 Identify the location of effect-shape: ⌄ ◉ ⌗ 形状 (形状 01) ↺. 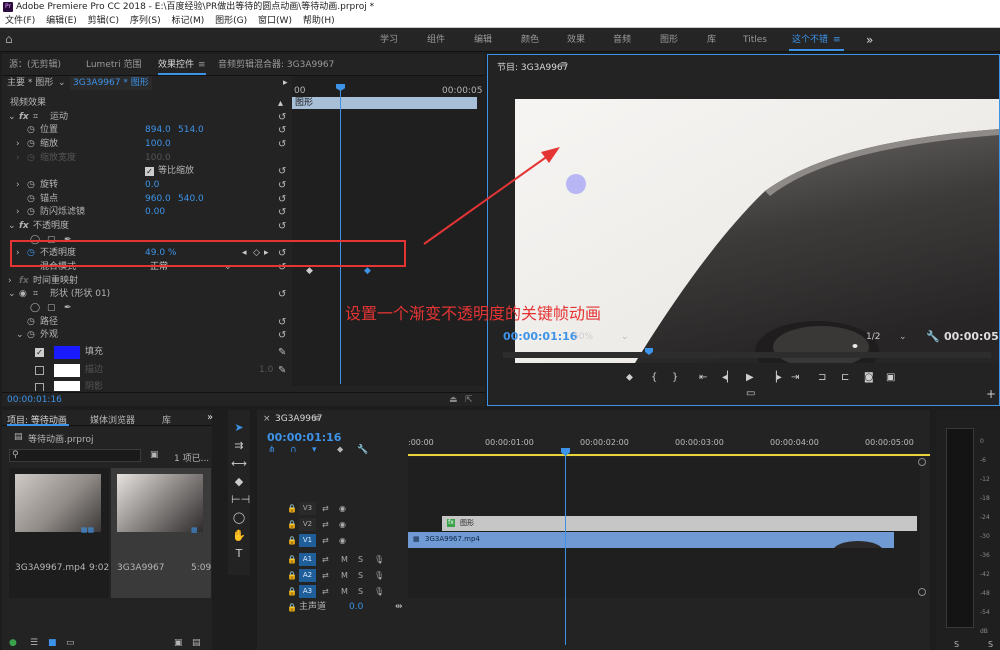
(147, 295).